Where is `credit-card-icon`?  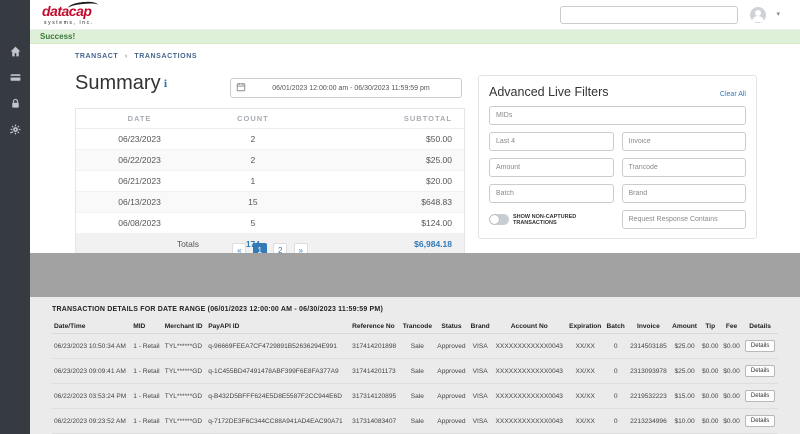
credit-card-icon is located at coordinates (15, 77).